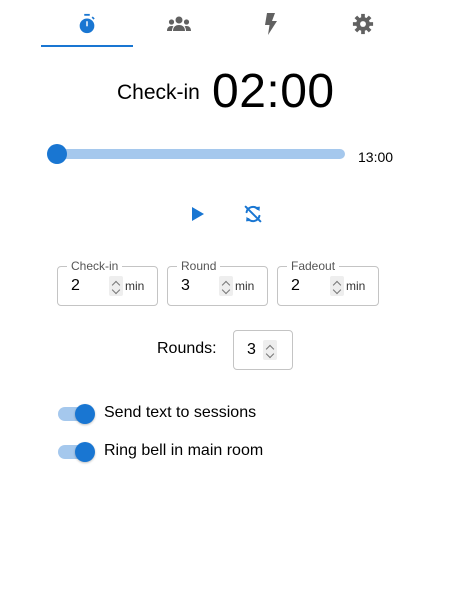 Image resolution: width=450 pixels, height=612 pixels. What do you see at coordinates (313, 266) in the screenshot?
I see `fadeout-label: Fadeout` at bounding box center [313, 266].